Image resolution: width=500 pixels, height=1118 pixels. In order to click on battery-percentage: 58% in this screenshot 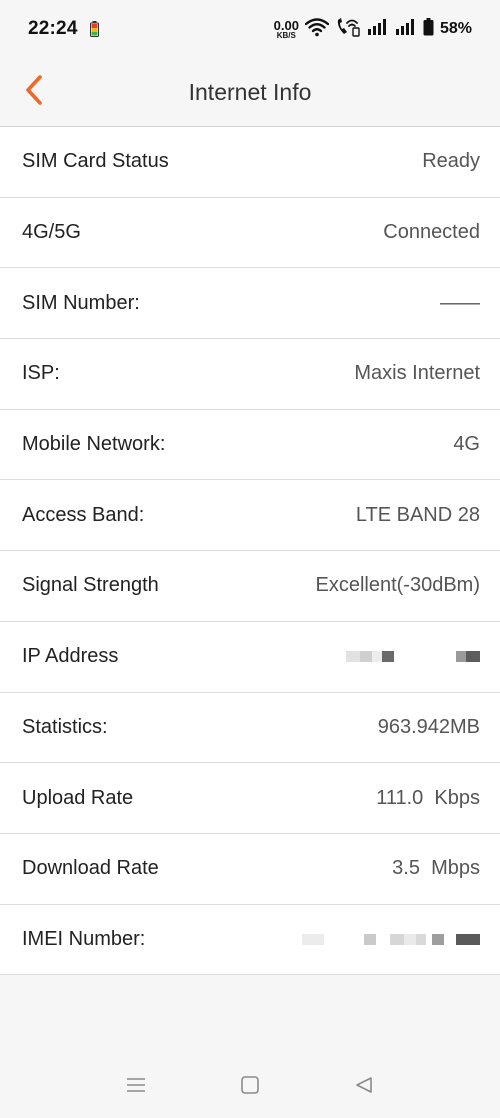, I will do `click(455, 28)`.